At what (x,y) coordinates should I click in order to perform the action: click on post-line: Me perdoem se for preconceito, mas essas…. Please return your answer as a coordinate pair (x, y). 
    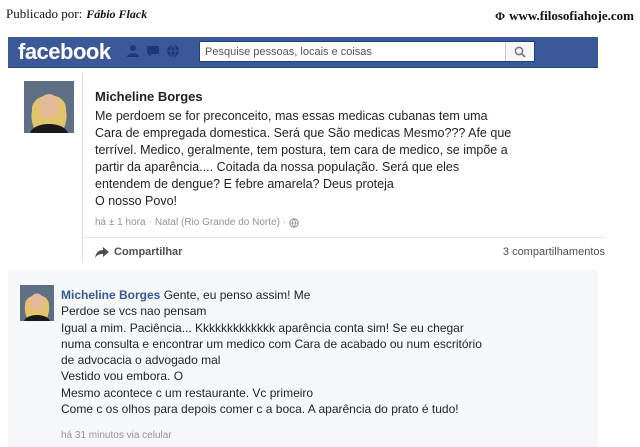
    Looking at the image, I should click on (291, 116).